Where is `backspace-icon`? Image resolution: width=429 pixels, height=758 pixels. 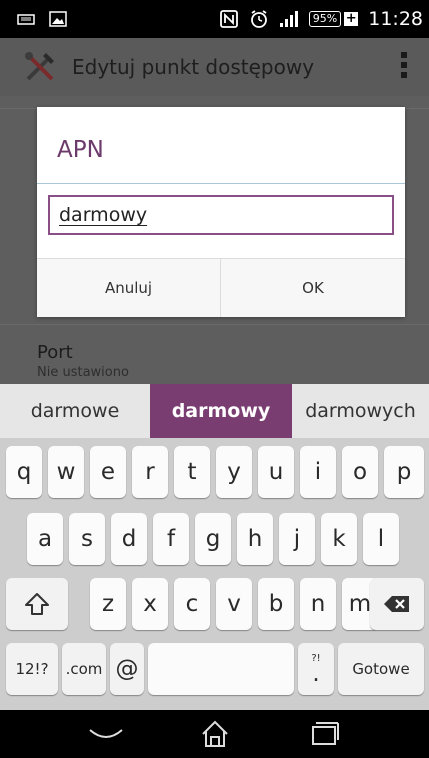 backspace-icon is located at coordinates (396, 604).